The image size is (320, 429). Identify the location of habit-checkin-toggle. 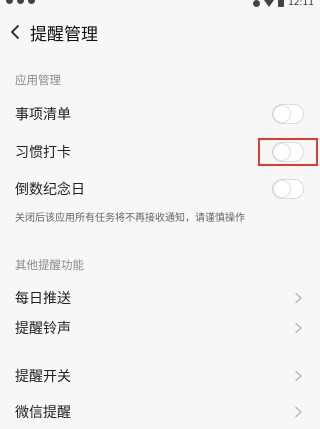
(288, 152).